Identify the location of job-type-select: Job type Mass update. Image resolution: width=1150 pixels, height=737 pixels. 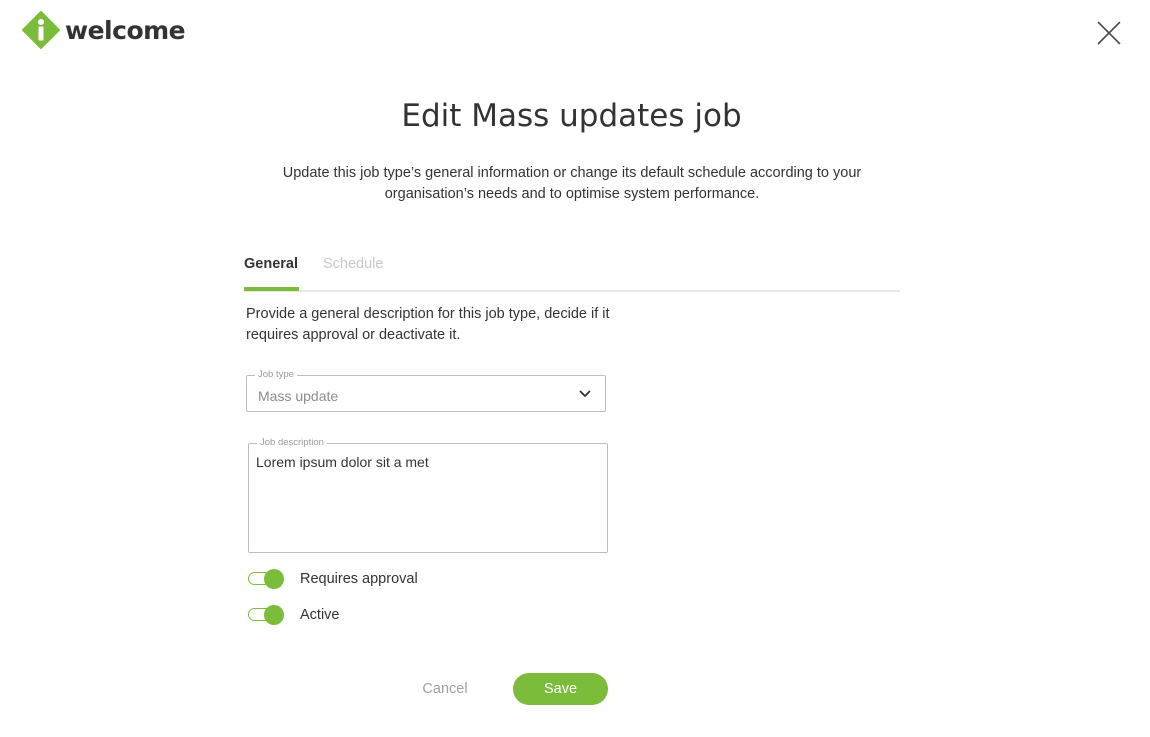
(426, 390).